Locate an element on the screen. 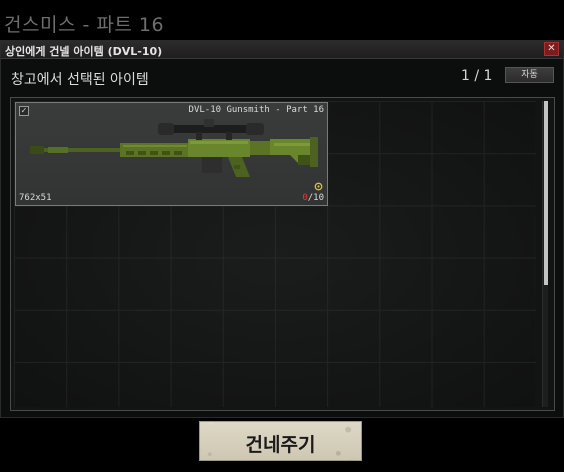  give-button-label: 건네주기 is located at coordinates (280, 445).